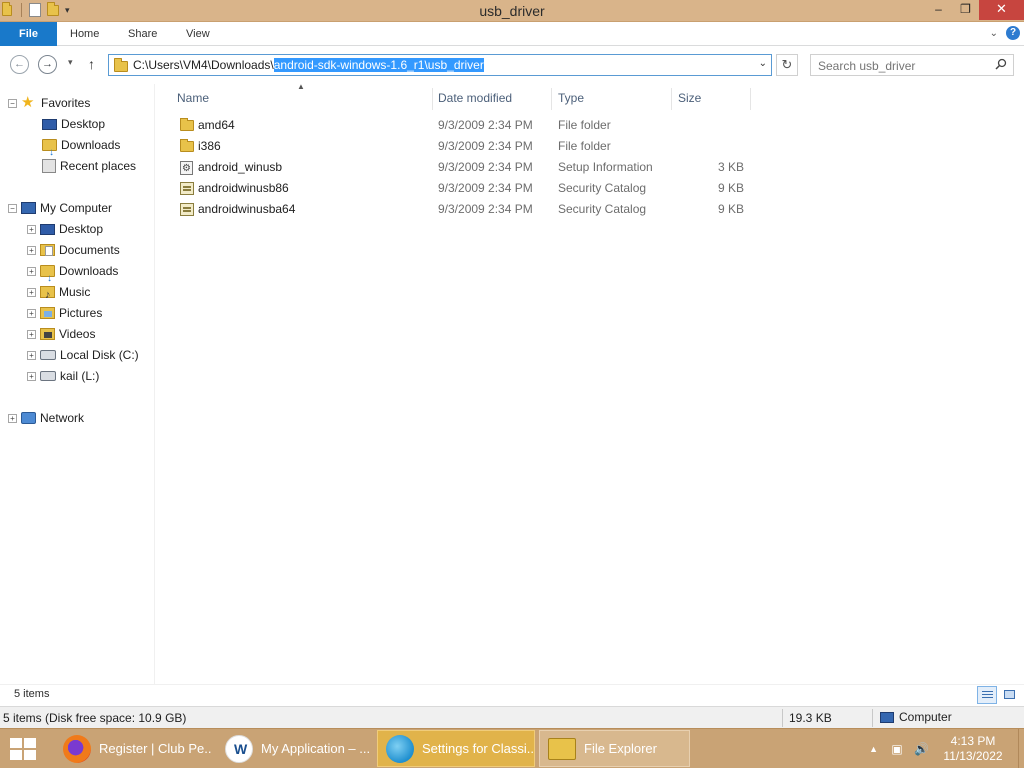 The width and height of the screenshot is (1024, 768). I want to click on tree-item-recent-places: Recent places, so click(89, 166).